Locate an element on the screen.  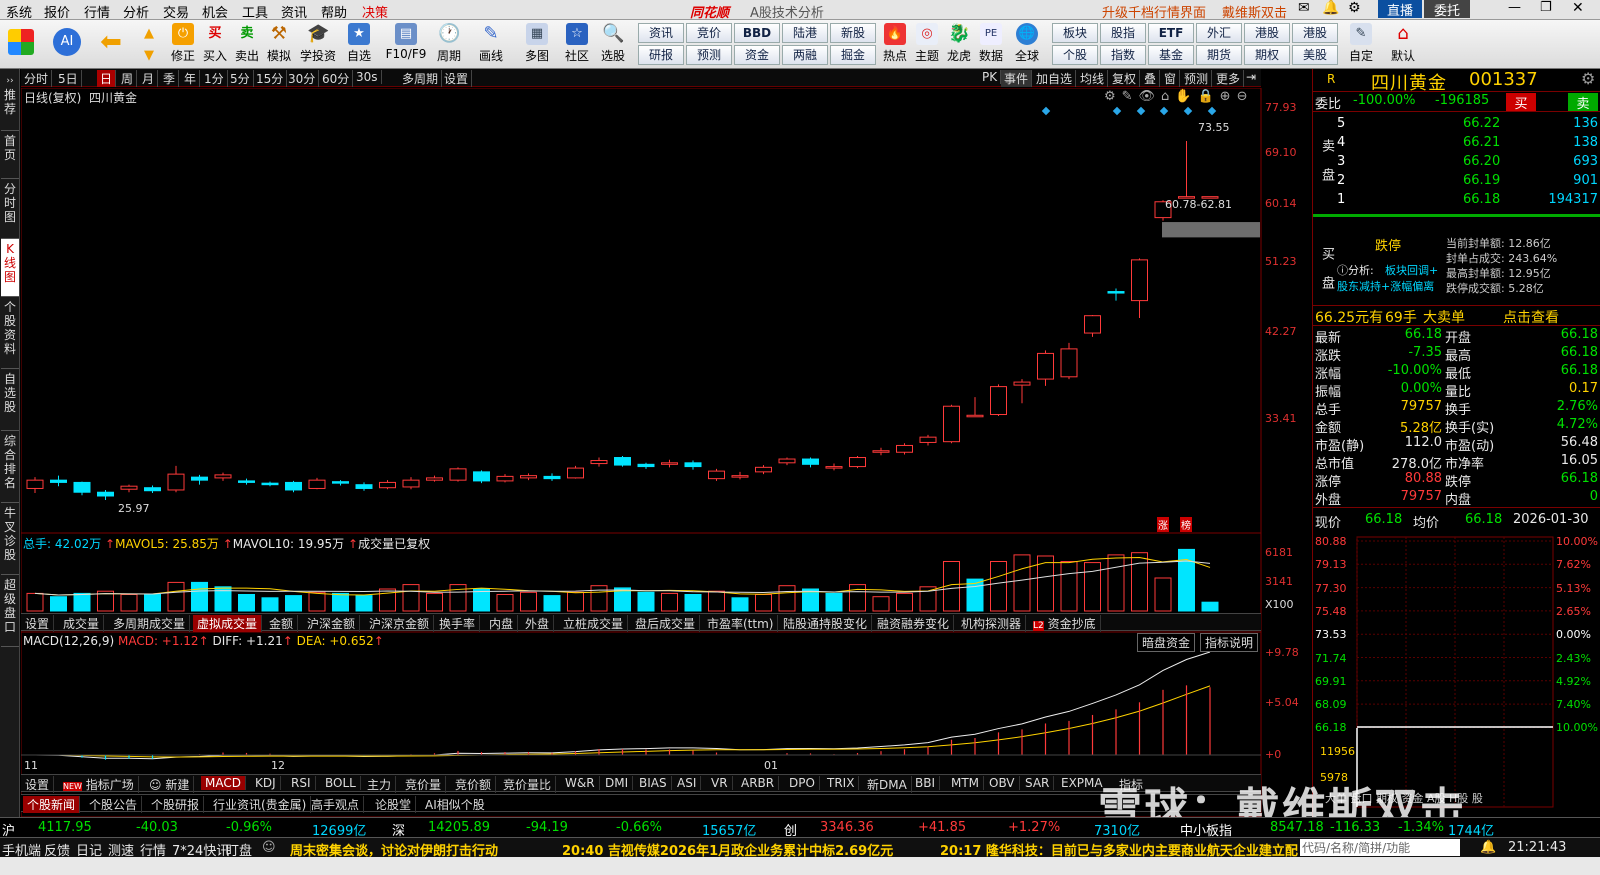
quick-etf-button: ETF is located at coordinates (1171, 33).